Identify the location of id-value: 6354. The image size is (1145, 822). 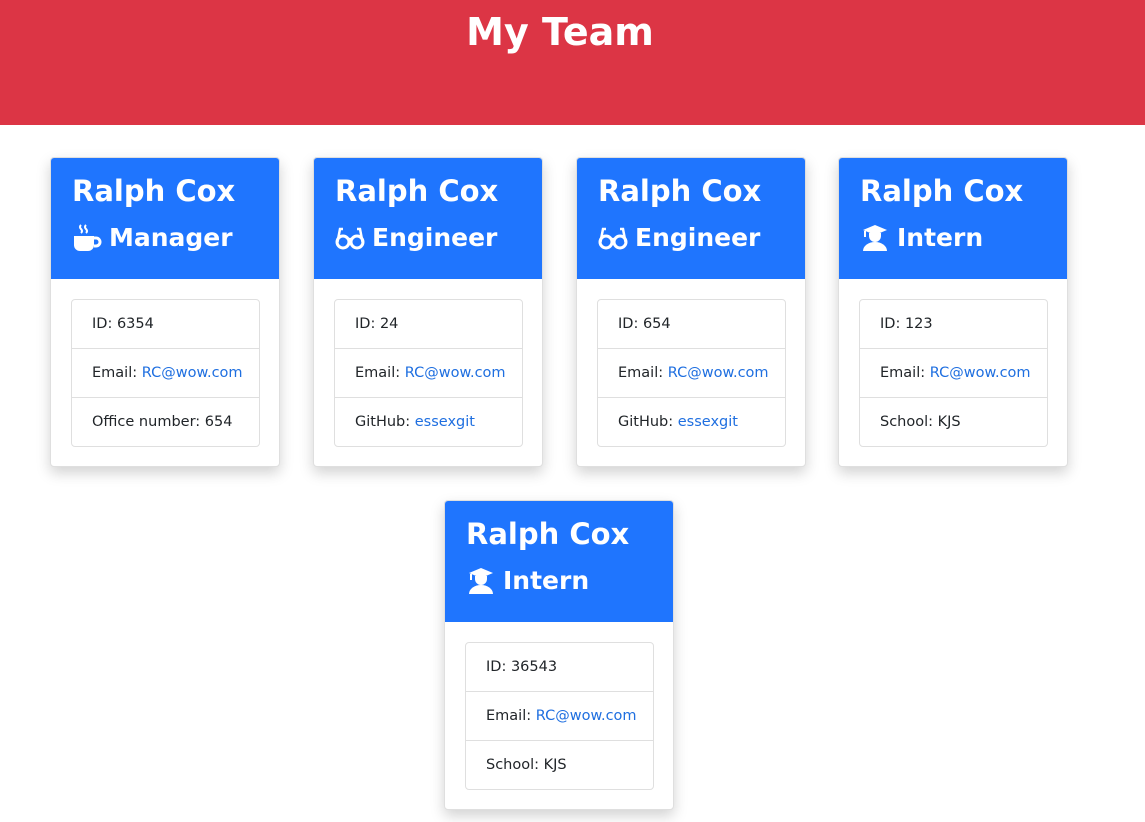
(135, 324).